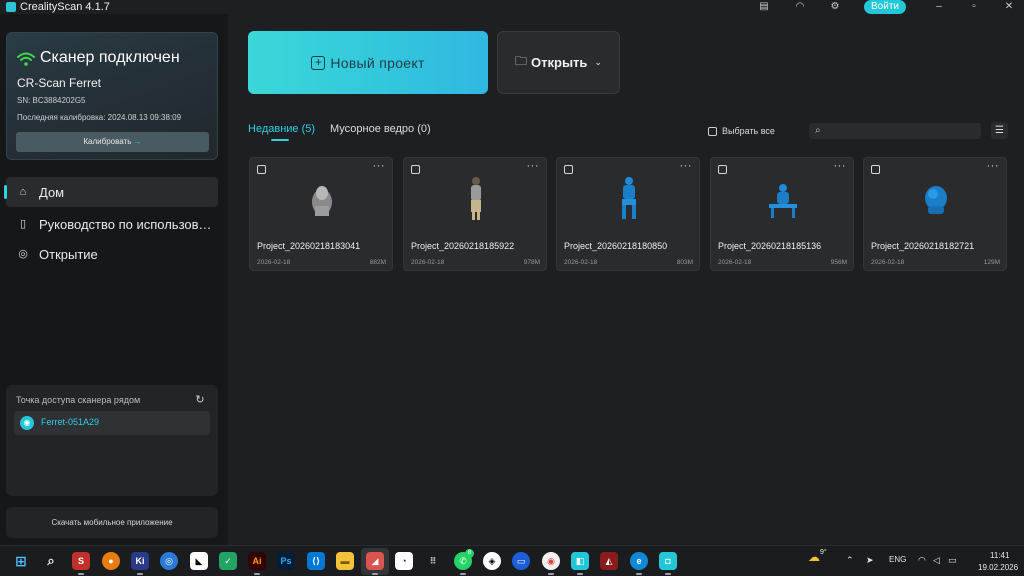 Image resolution: width=1024 pixels, height=576 pixels. Describe the element at coordinates (228, 561) in the screenshot. I see `app-icon: ✓` at that location.